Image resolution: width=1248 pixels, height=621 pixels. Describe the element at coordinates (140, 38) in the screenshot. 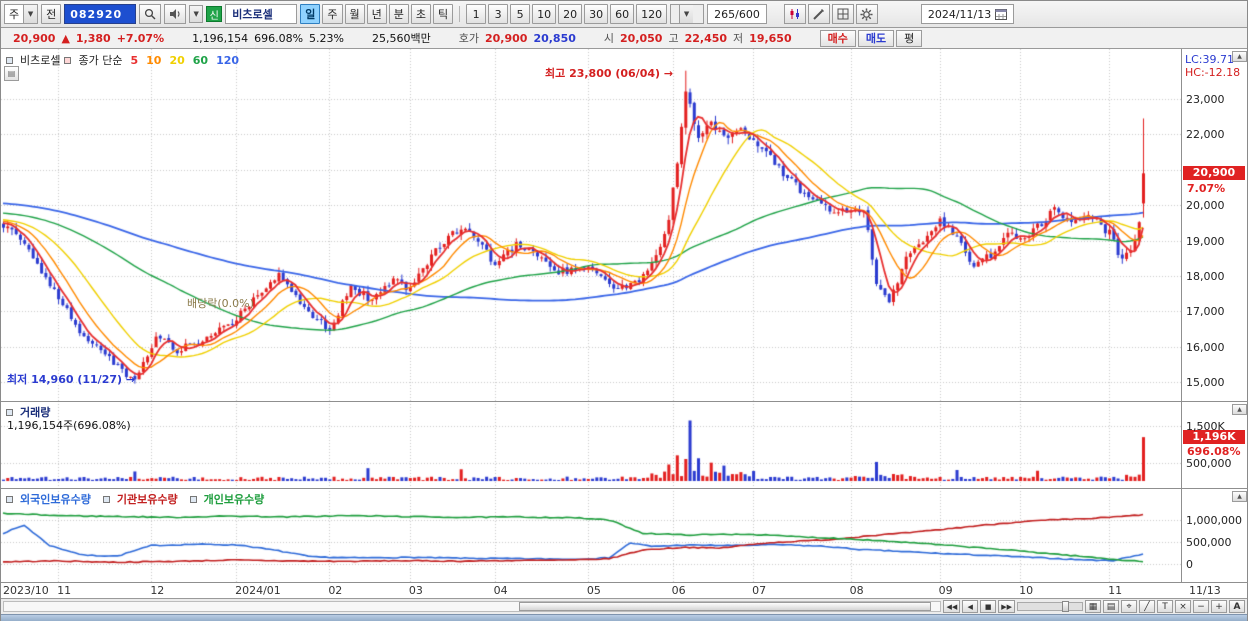

I see `price-change-pct: +7.07%` at that location.